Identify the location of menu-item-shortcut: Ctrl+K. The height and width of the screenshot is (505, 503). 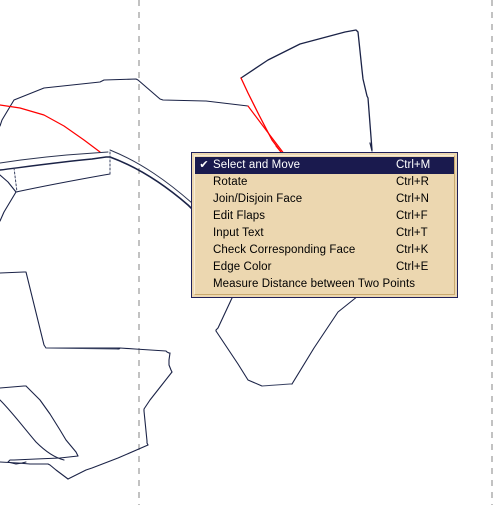
(412, 250).